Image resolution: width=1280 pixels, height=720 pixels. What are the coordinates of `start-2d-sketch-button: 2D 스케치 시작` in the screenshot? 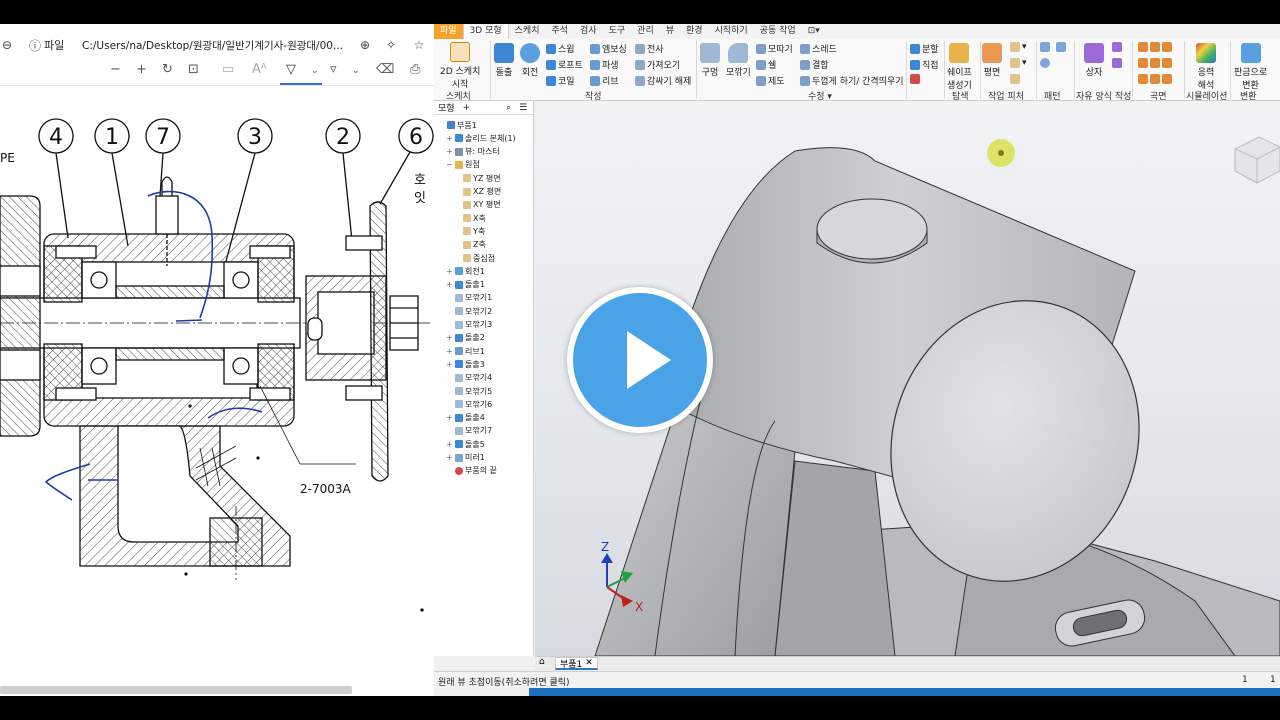 It's located at (460, 66).